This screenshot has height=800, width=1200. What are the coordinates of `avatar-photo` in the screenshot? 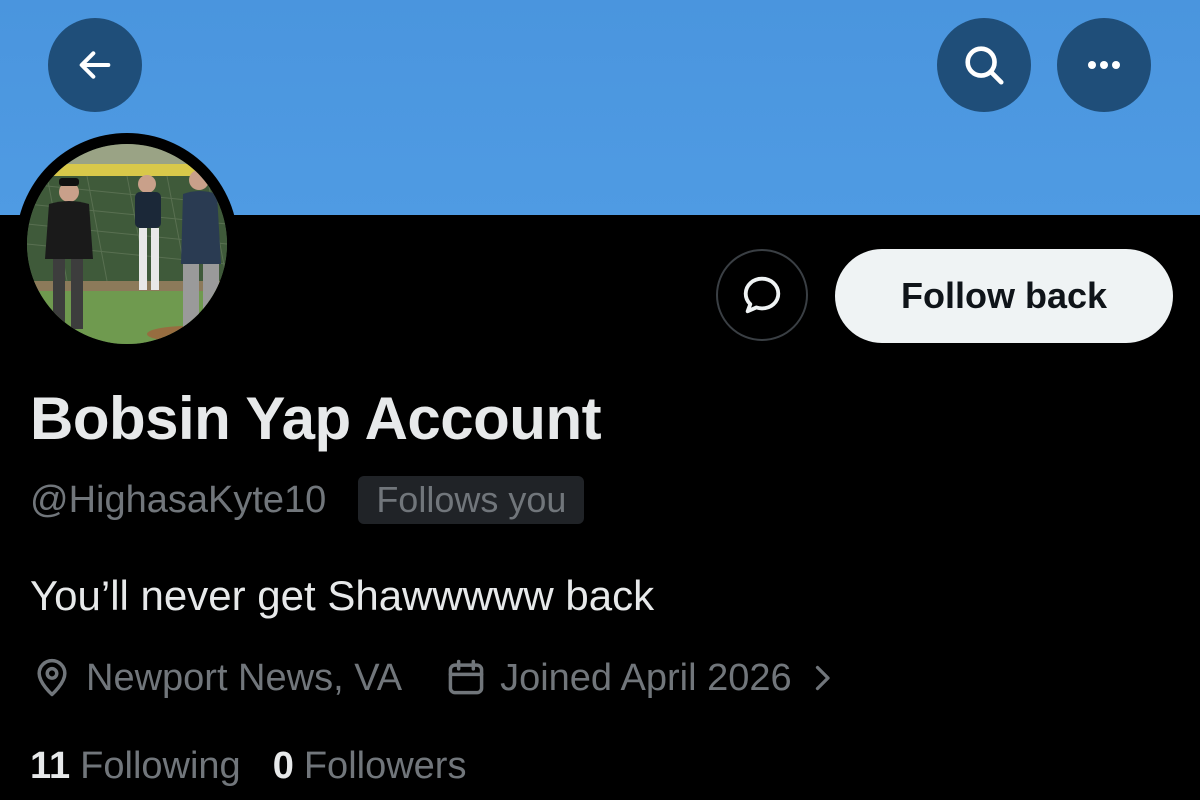 It's located at (127, 244).